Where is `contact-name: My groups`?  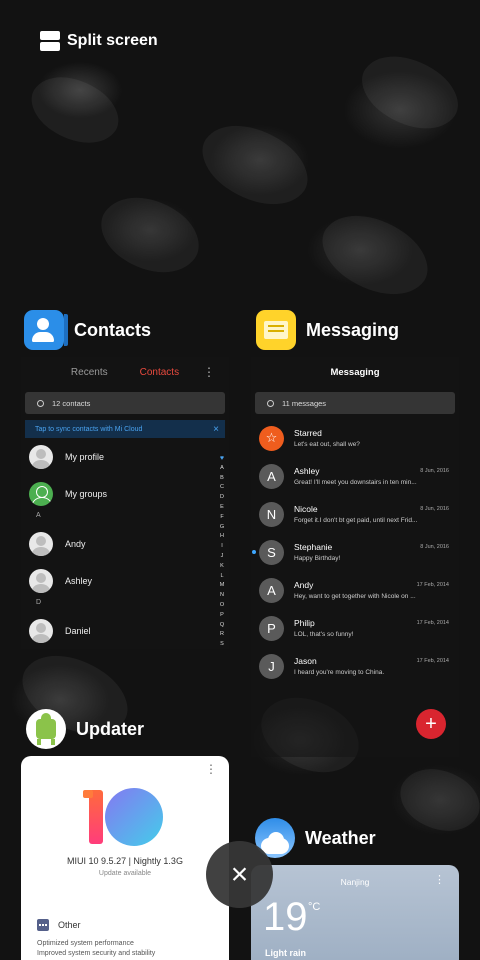
contact-name: My groups is located at coordinates (86, 493).